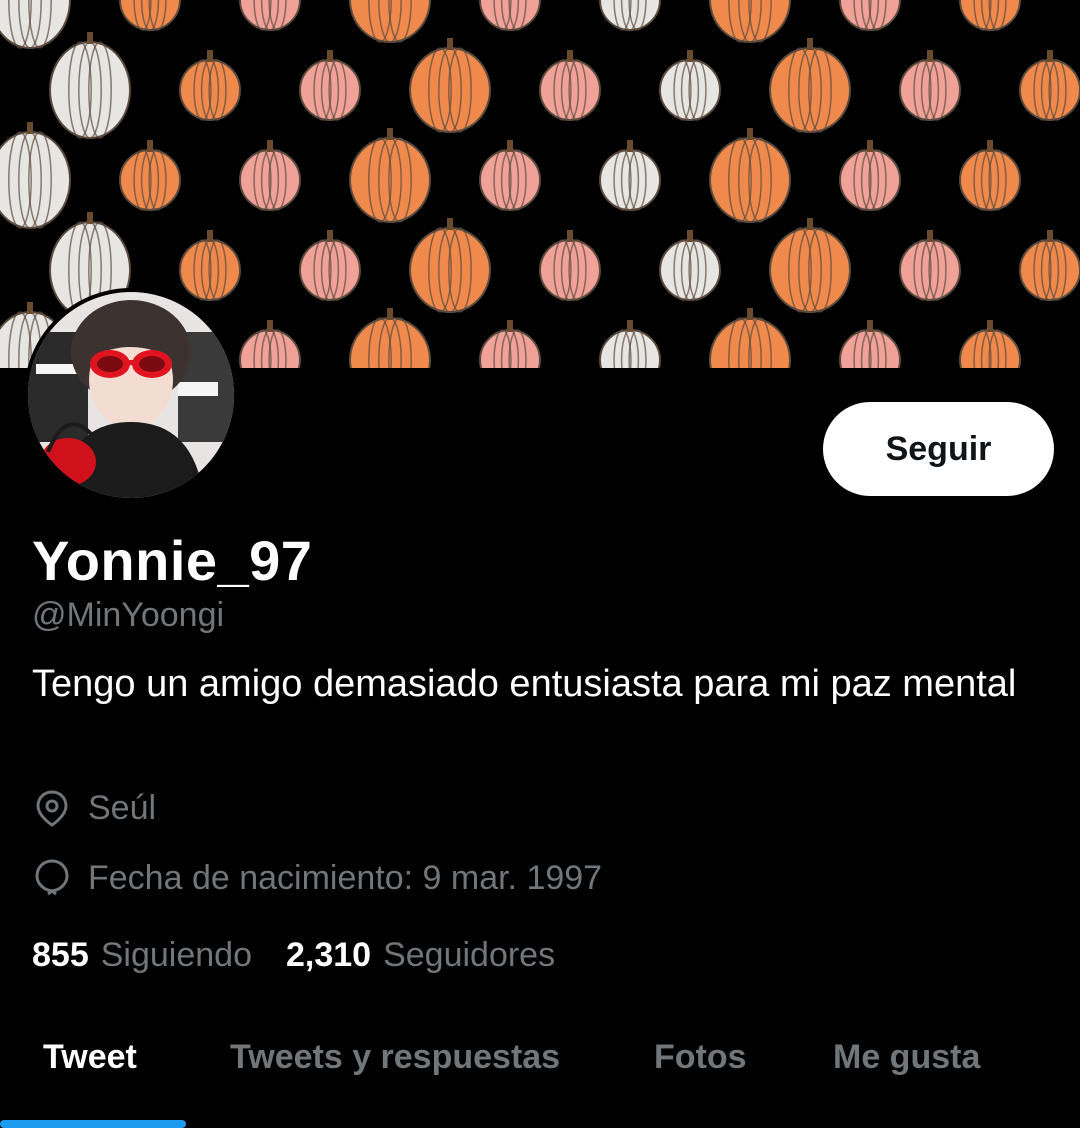 This screenshot has height=1128, width=1080. What do you see at coordinates (93, 1124) in the screenshot?
I see `active-tab-indicator` at bounding box center [93, 1124].